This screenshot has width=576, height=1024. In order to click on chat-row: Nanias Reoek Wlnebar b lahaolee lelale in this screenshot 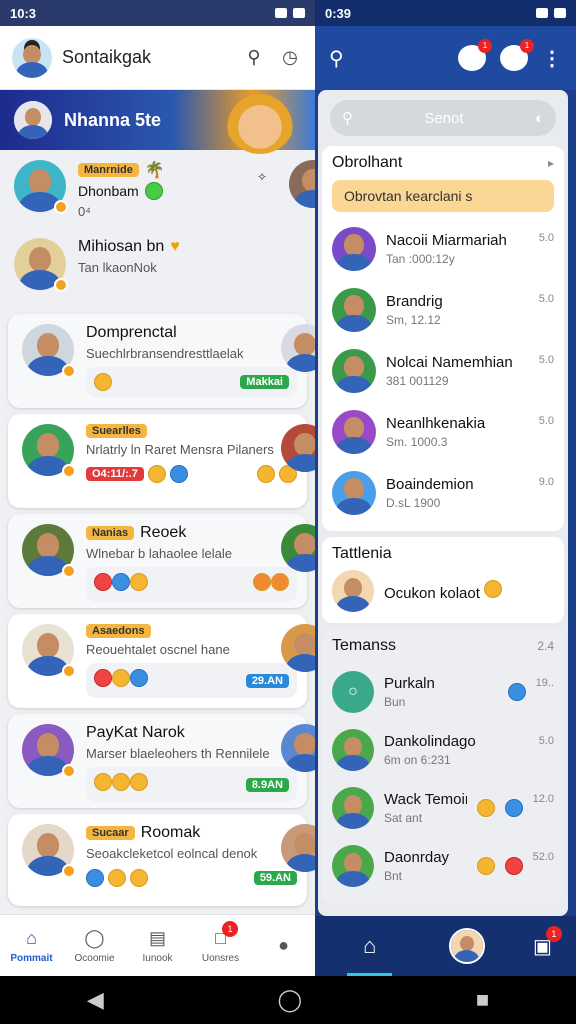, I will do `click(161, 561)`.